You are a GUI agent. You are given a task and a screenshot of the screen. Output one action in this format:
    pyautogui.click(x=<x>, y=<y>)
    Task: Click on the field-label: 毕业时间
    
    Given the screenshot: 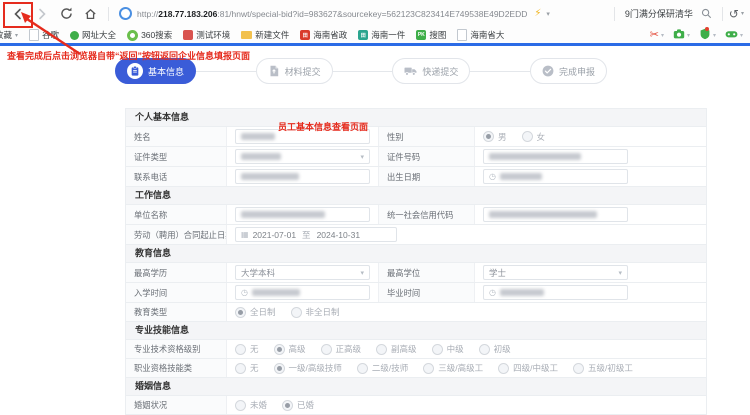 What is the action you would take?
    pyautogui.click(x=426, y=292)
    